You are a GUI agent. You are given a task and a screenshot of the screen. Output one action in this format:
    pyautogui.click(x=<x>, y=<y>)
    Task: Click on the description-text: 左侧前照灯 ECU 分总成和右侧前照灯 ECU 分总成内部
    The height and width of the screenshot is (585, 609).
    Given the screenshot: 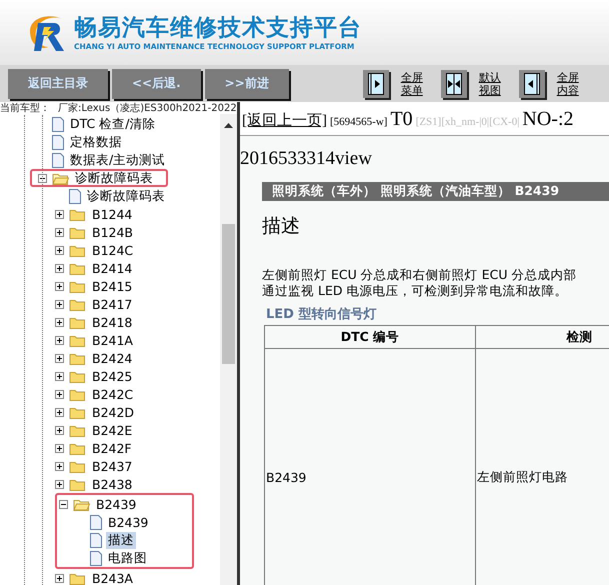 What is the action you would take?
    pyautogui.click(x=420, y=275)
    